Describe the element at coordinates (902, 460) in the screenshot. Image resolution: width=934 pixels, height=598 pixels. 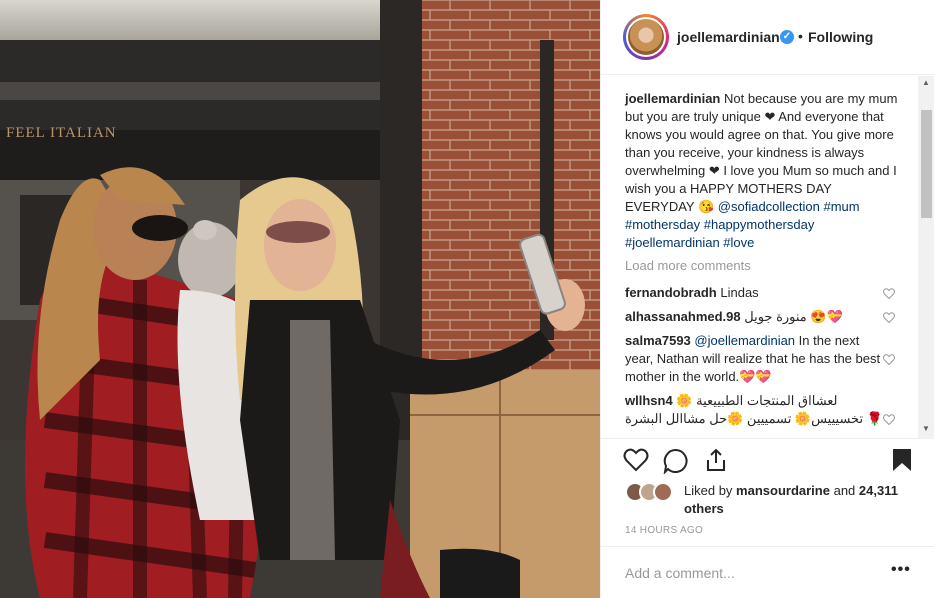
I see `bookmark-icon` at that location.